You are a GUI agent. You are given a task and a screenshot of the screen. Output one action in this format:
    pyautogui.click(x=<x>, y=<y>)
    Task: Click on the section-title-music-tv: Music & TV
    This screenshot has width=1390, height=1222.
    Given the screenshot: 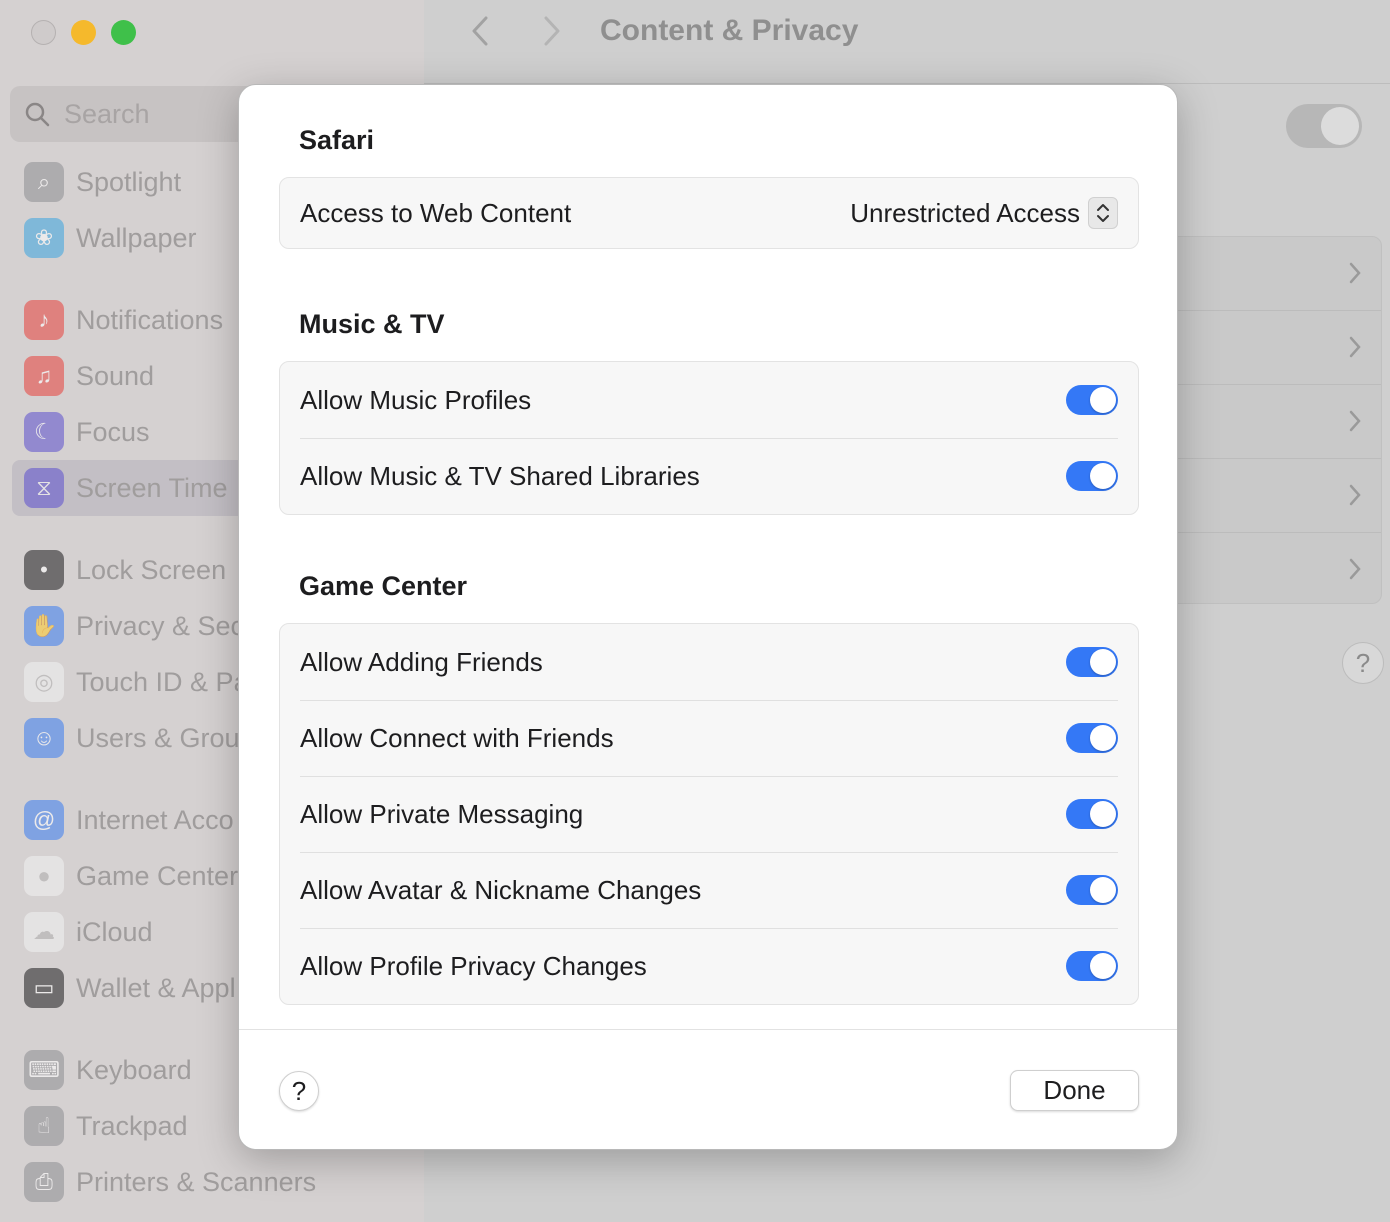 What is the action you would take?
    pyautogui.click(x=372, y=324)
    